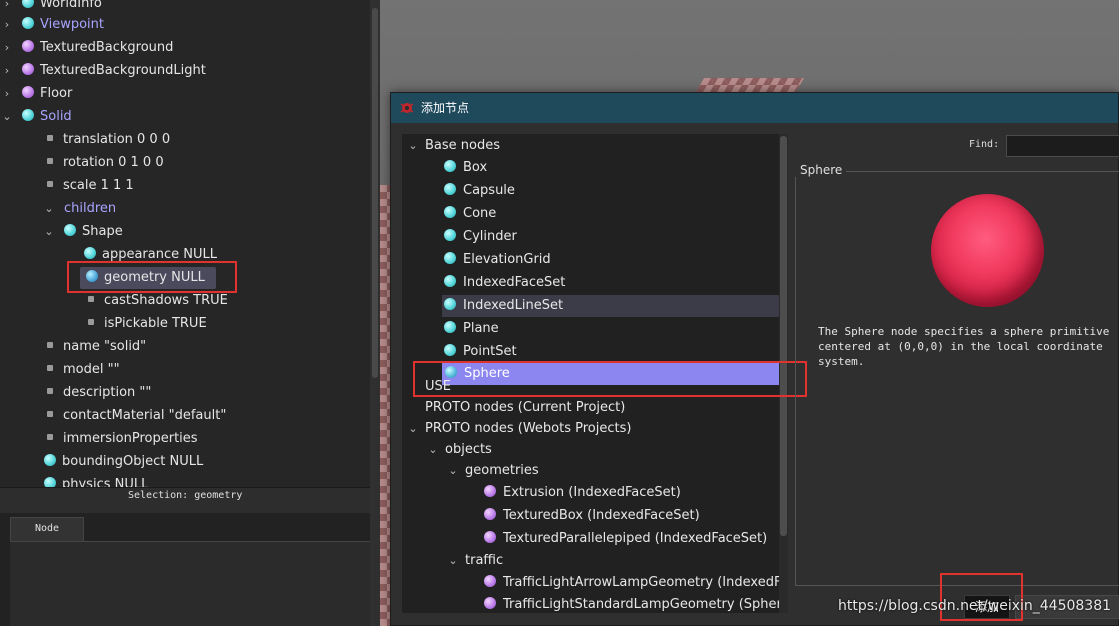  What do you see at coordinates (445, 108) in the screenshot?
I see `dialog-title: 添加节点` at bounding box center [445, 108].